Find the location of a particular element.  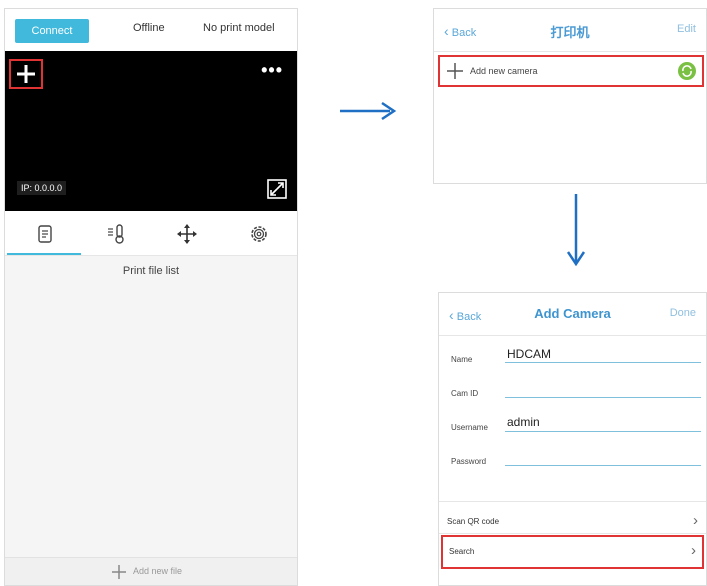

add-new-camera-row: Add new camera is located at coordinates (571, 71).